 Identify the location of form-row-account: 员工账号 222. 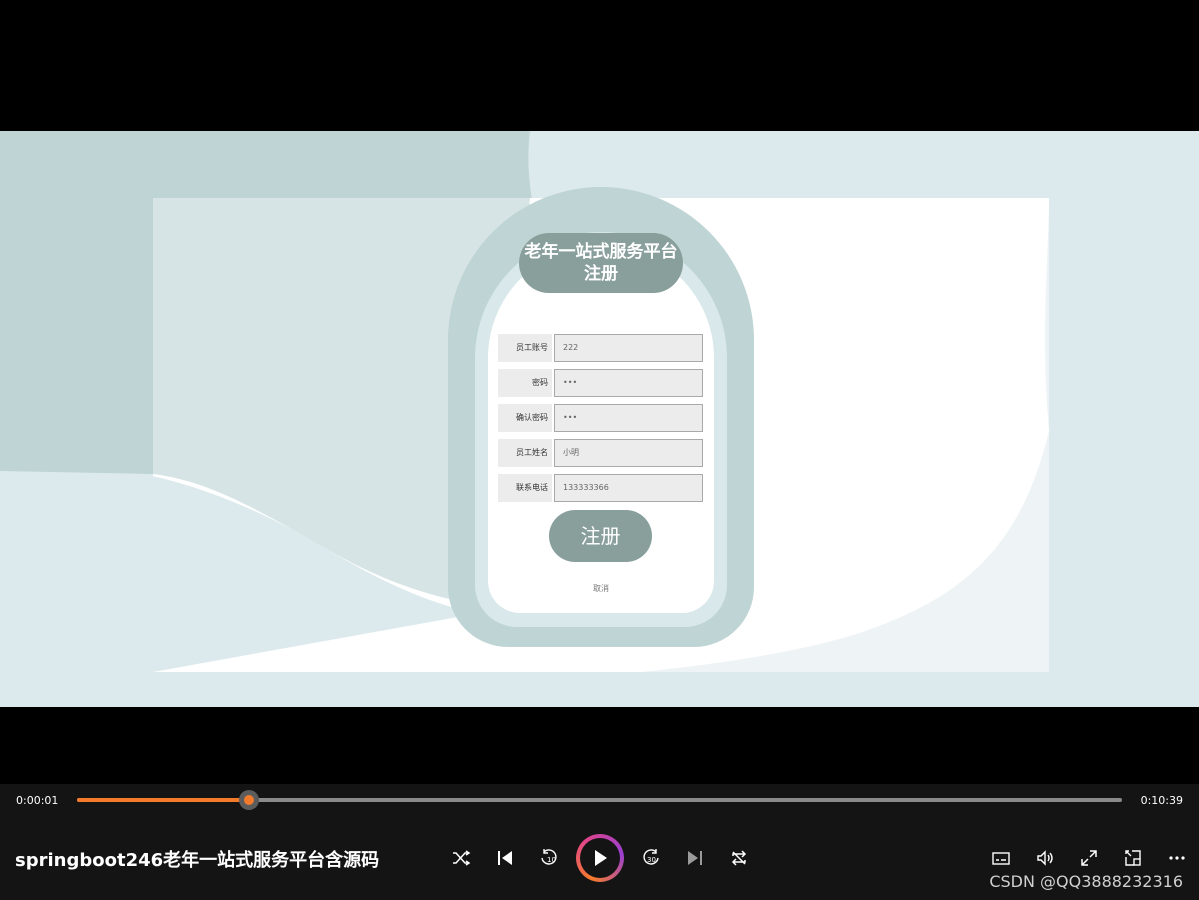
(601, 348).